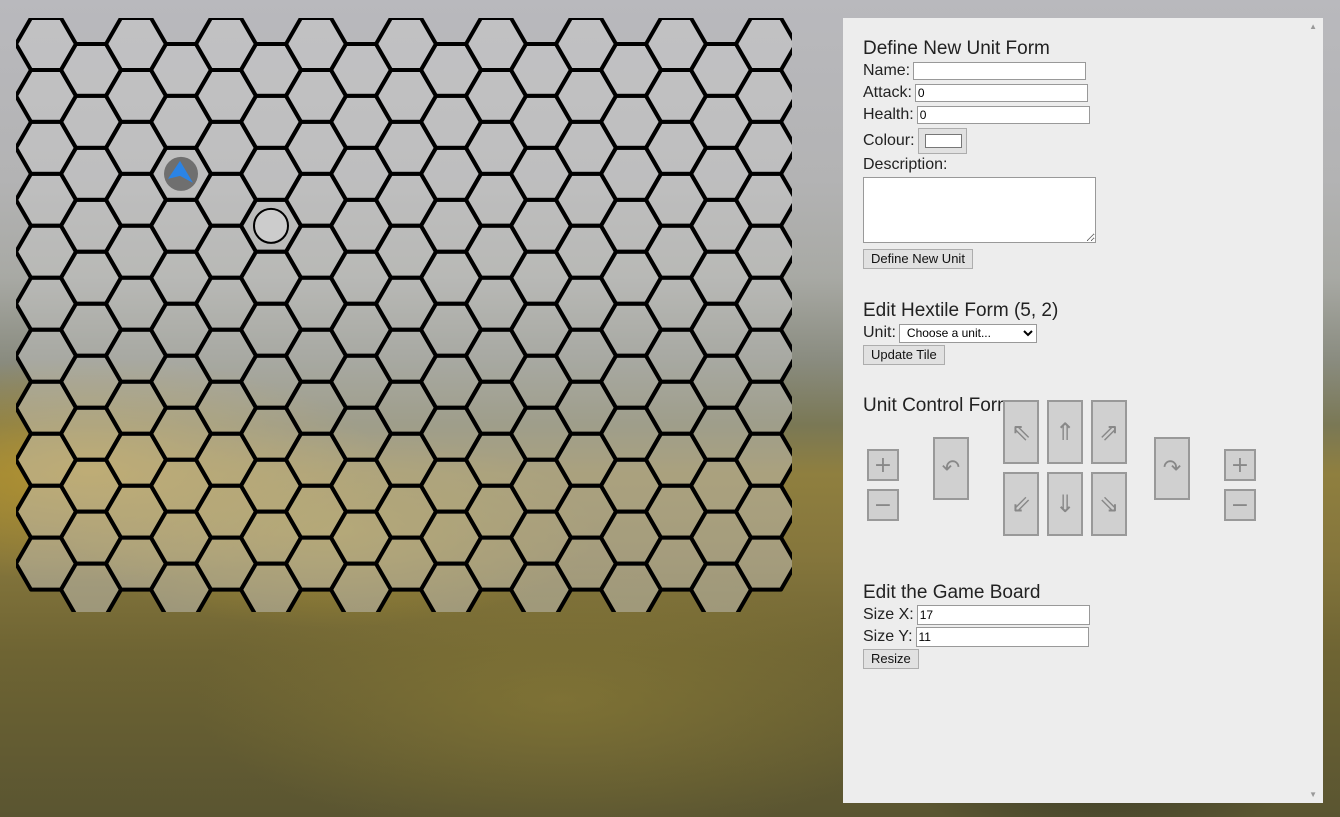 This screenshot has height=817, width=1340. I want to click on size-y-input, so click(1002, 637).